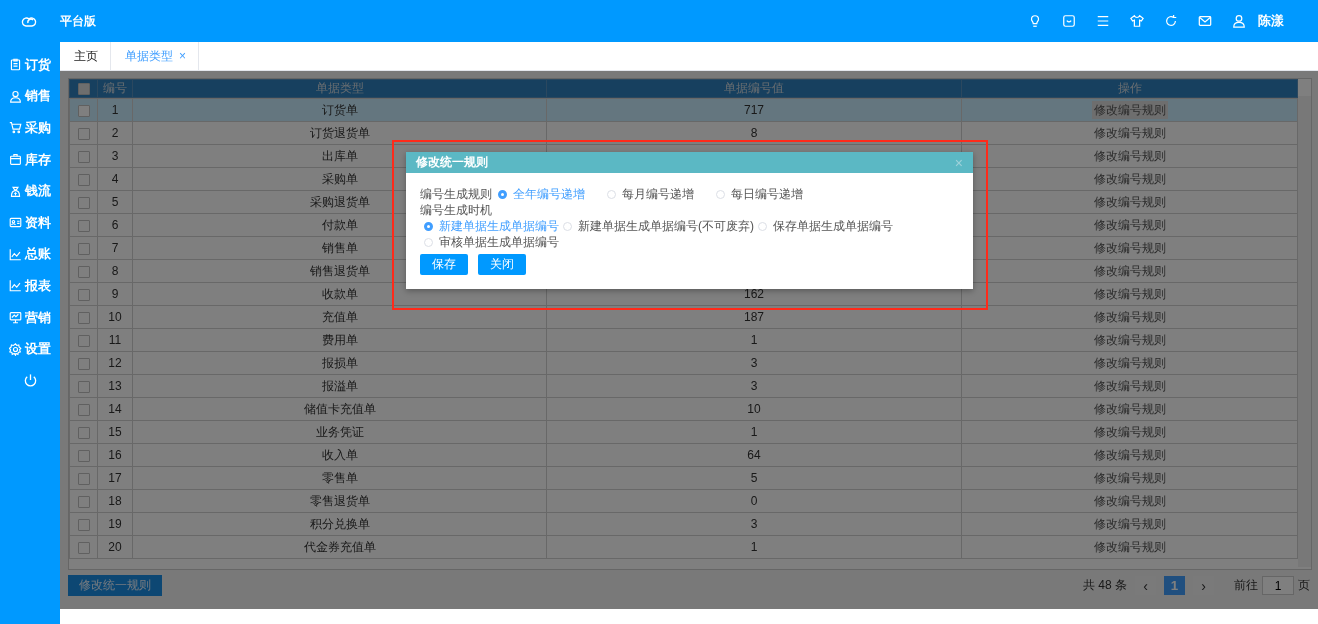 The image size is (1318, 624). What do you see at coordinates (502, 264) in the screenshot?
I see `dialog-button: 关闭` at bounding box center [502, 264].